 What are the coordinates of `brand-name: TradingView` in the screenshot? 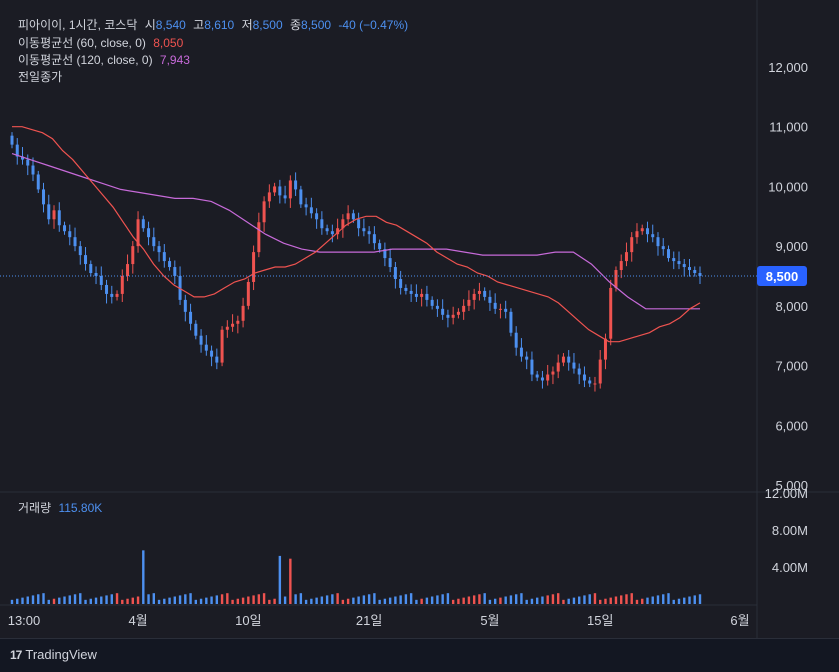 It's located at (61, 654).